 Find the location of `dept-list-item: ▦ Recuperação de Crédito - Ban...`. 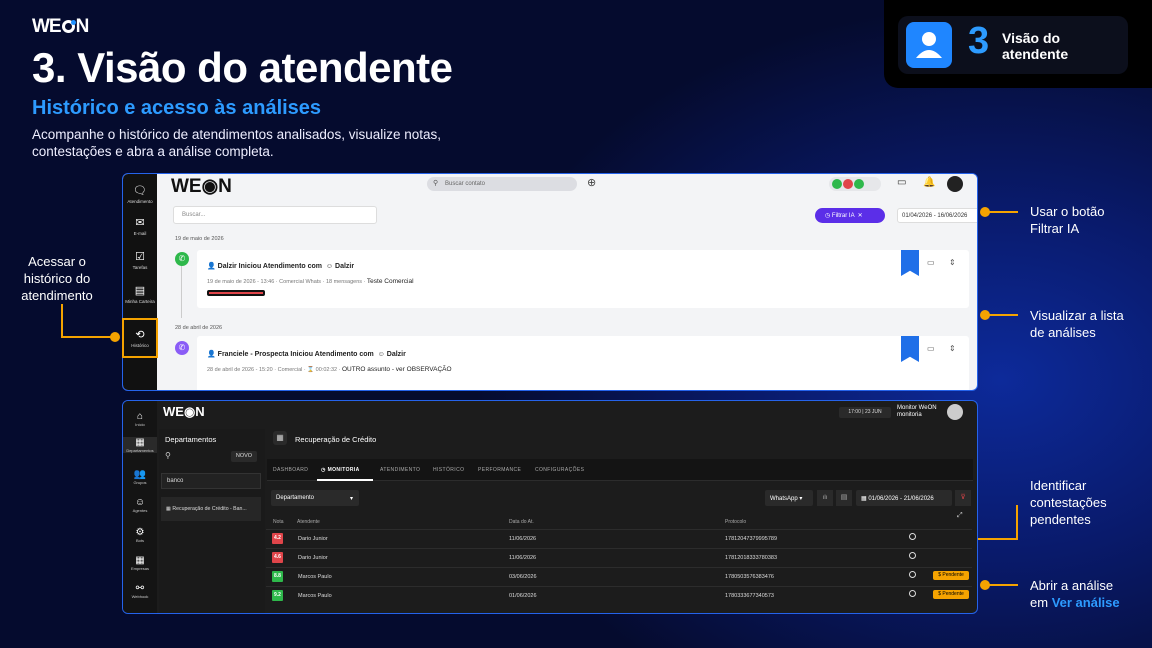

dept-list-item: ▦ Recuperação de Crédito - Ban... is located at coordinates (211, 509).